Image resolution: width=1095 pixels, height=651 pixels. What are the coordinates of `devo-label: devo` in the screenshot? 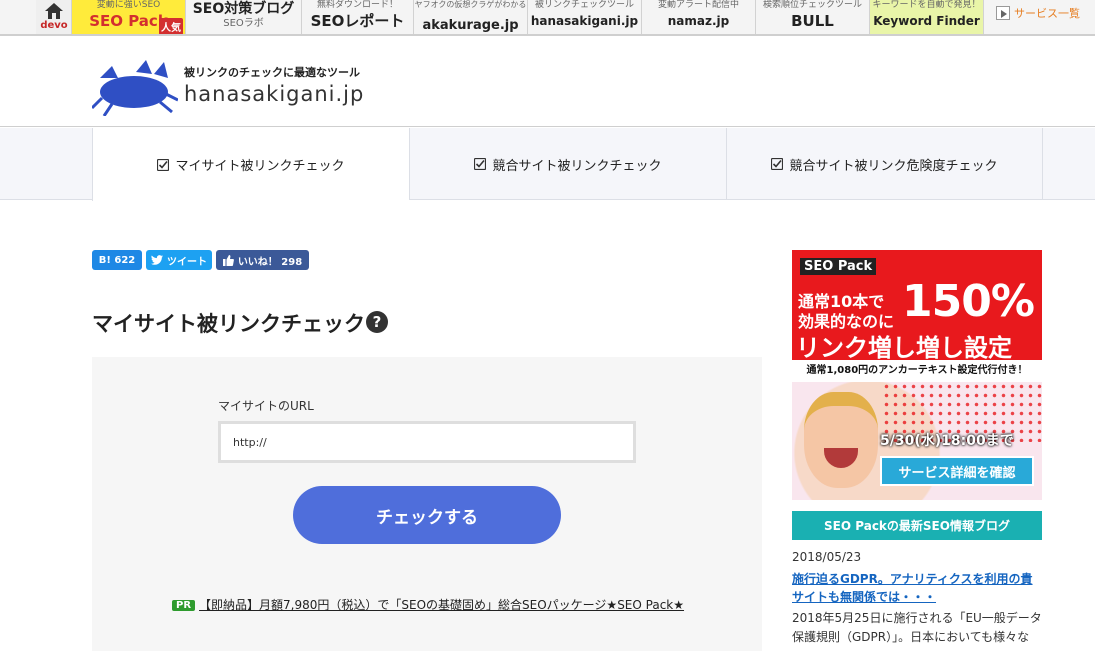 It's located at (54, 25).